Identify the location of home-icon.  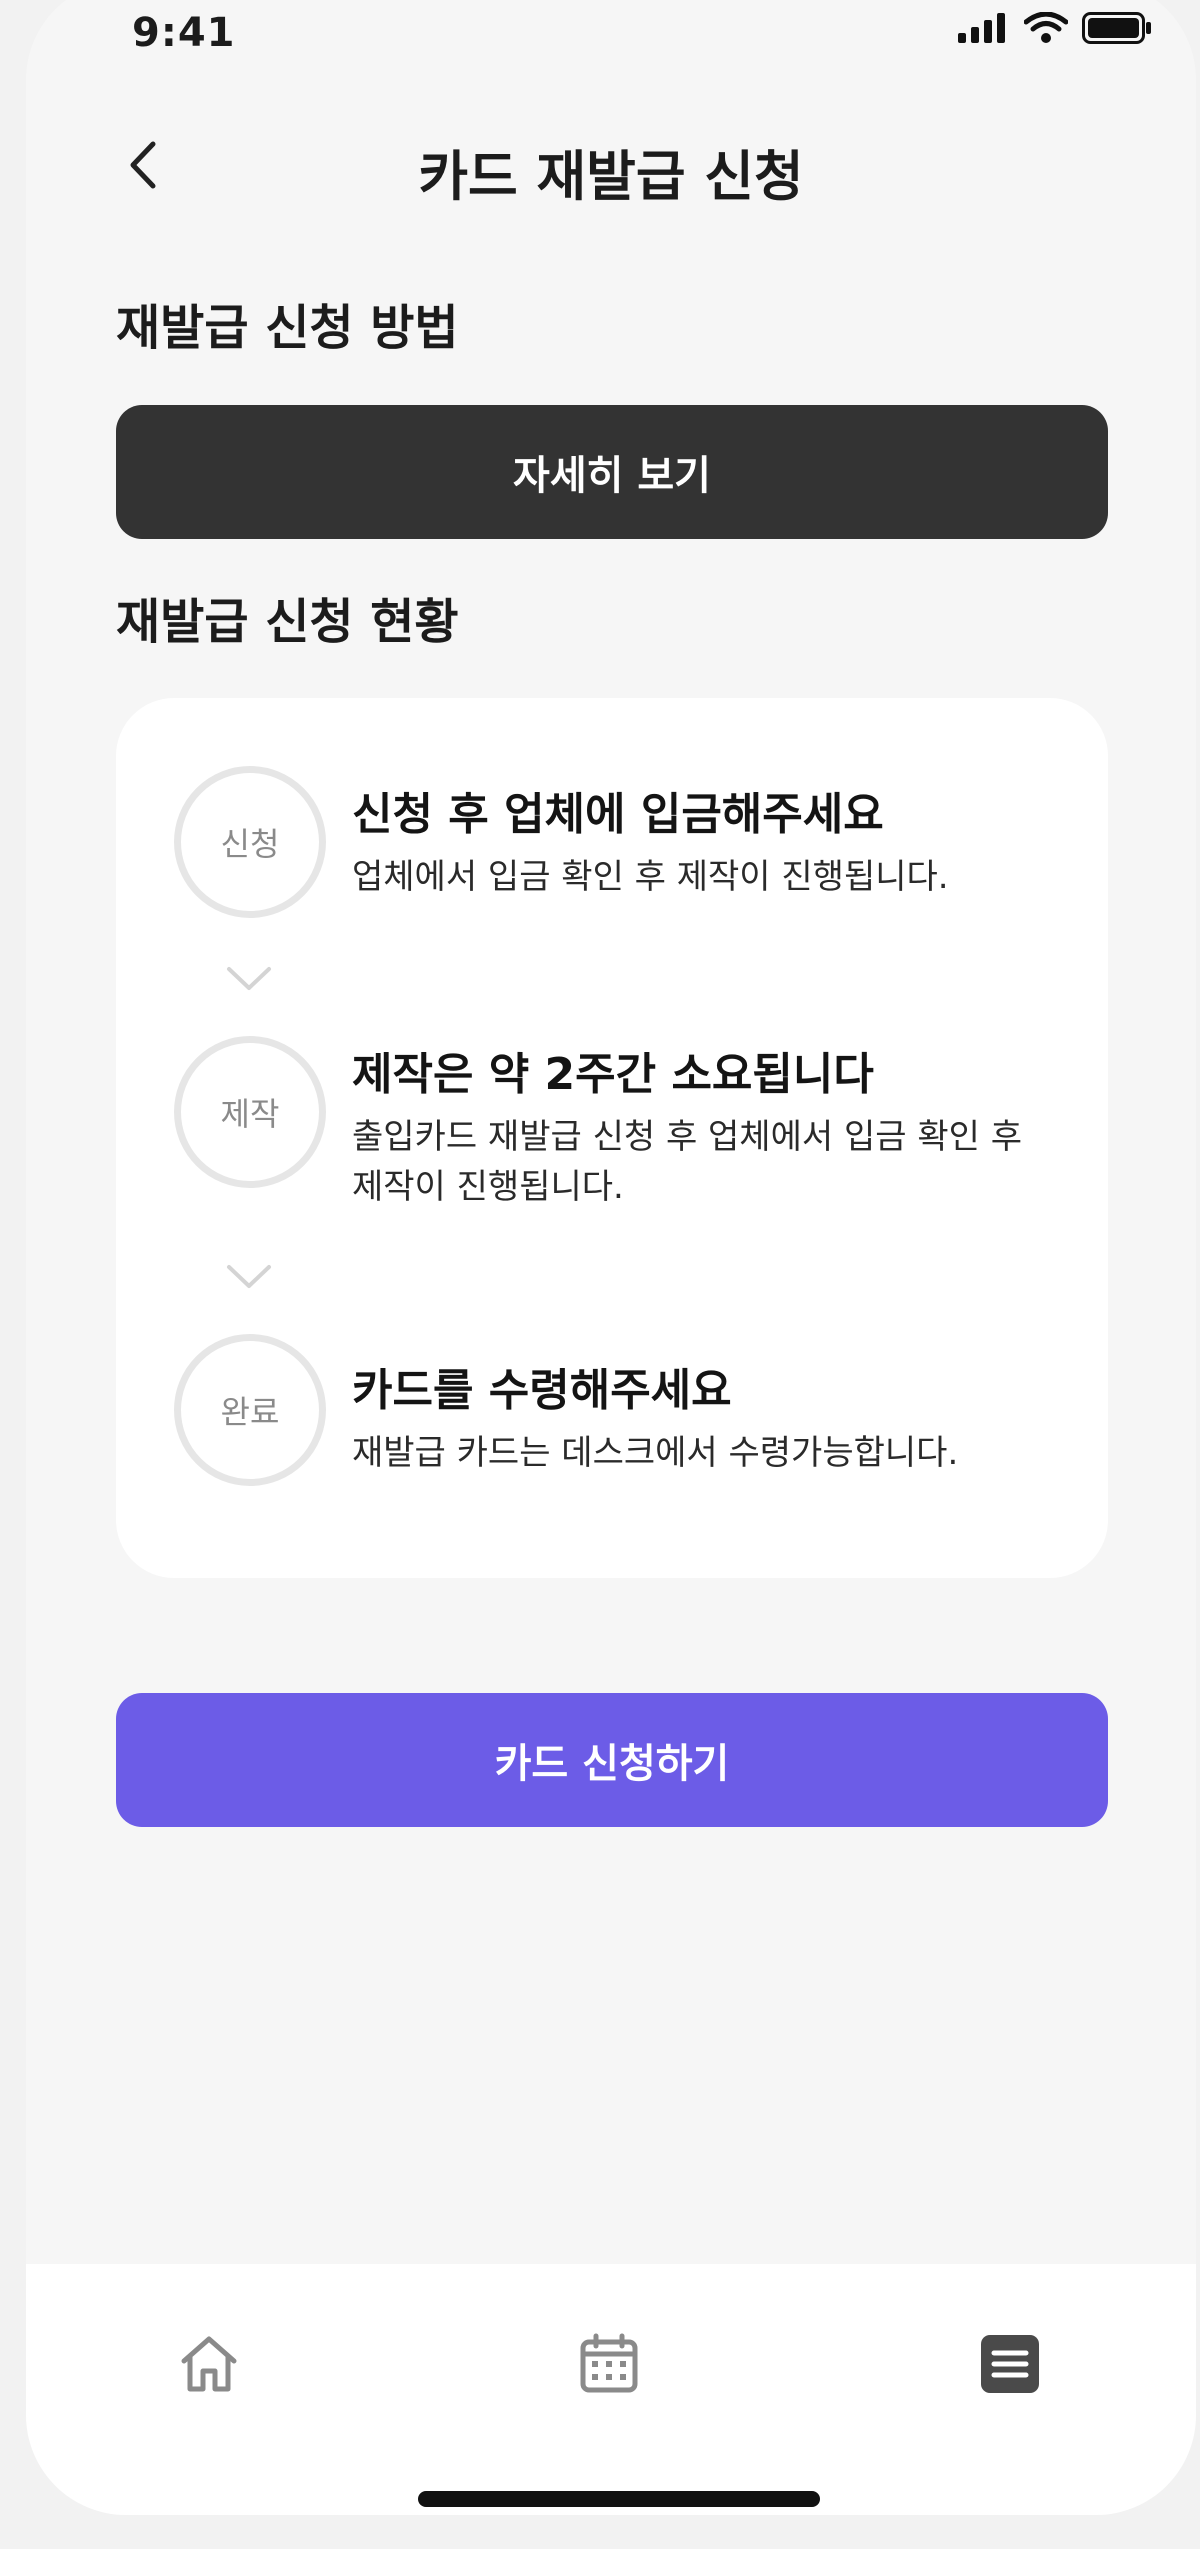
(209, 2364).